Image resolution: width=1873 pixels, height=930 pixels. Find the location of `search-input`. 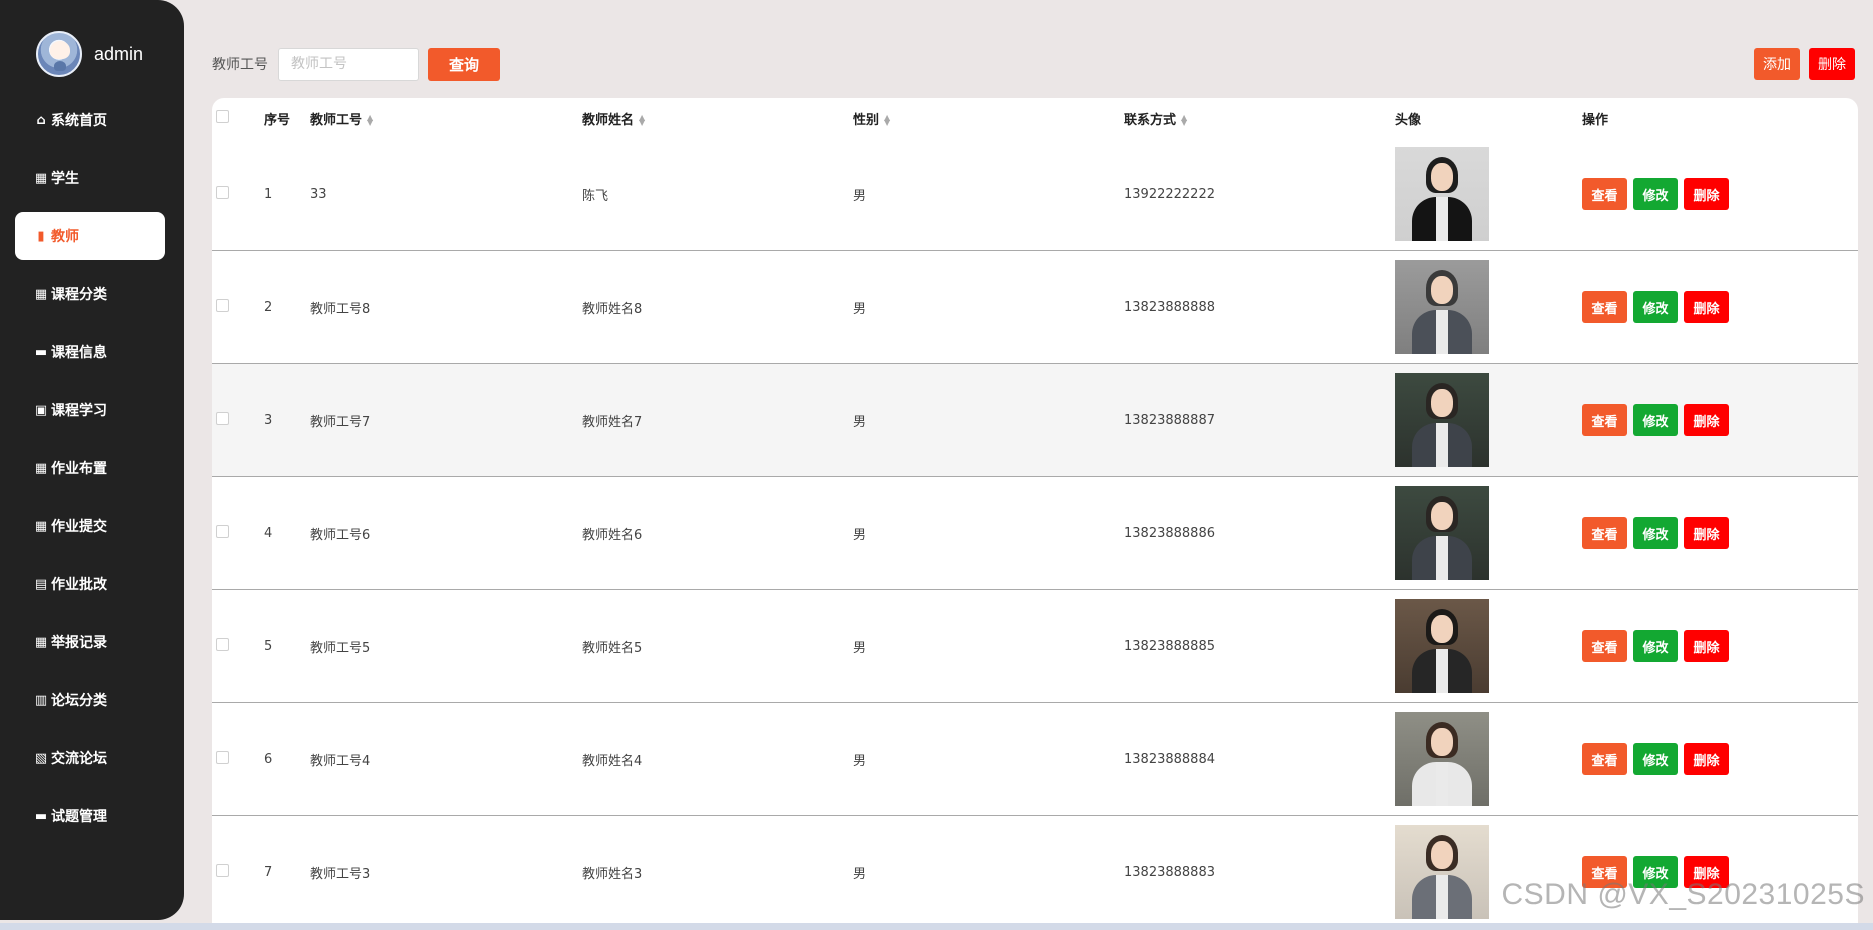

search-input is located at coordinates (348, 64).